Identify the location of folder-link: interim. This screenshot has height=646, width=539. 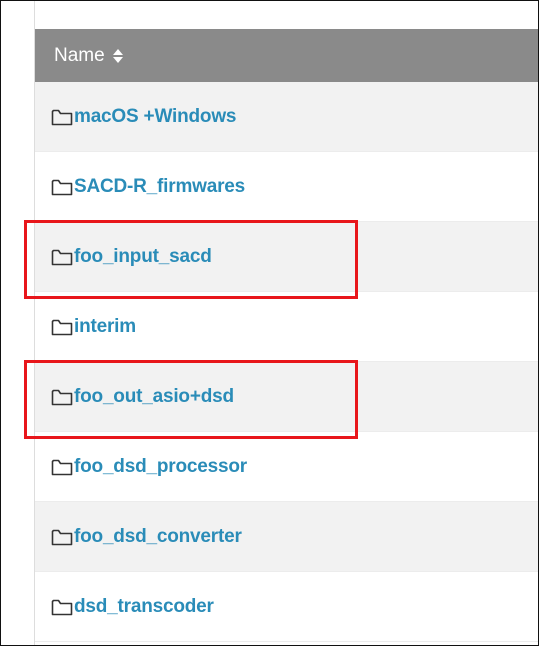
(105, 327).